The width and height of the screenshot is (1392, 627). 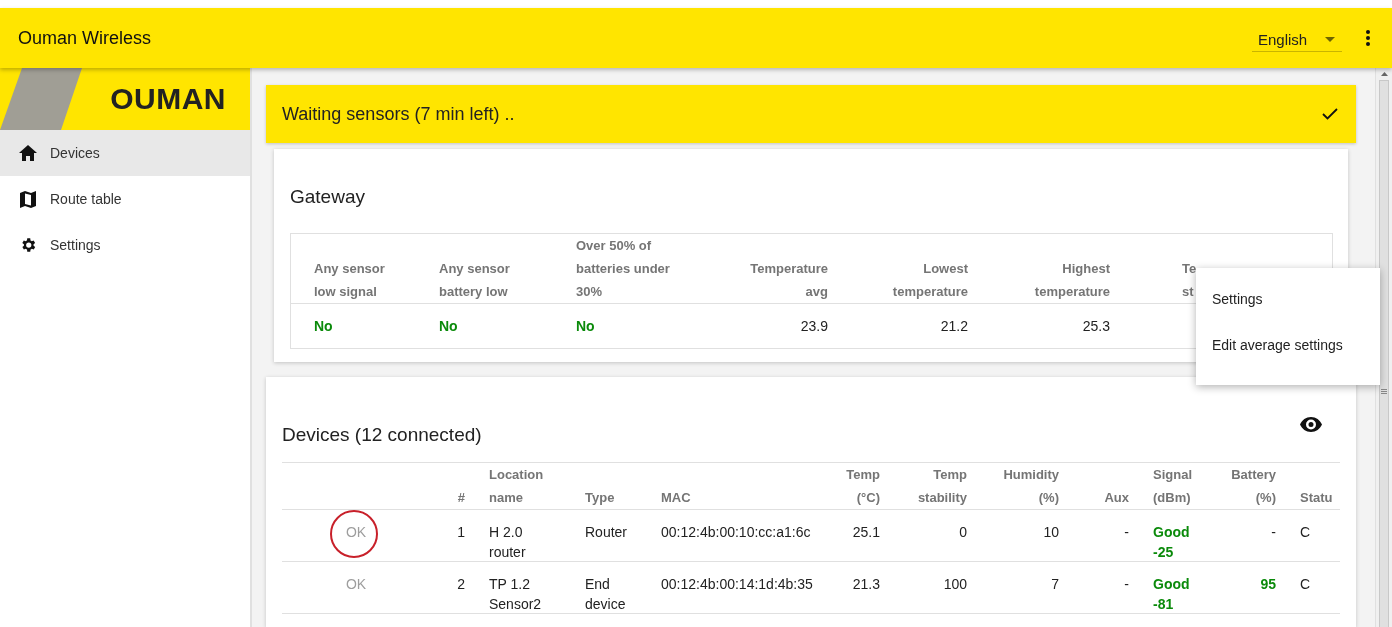 What do you see at coordinates (168, 99) in the screenshot?
I see `logo-text: OUMAN` at bounding box center [168, 99].